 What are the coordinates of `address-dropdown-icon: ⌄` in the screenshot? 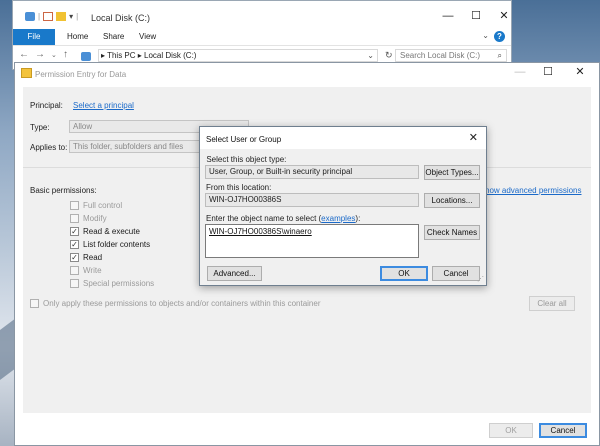 It's located at (370, 55).